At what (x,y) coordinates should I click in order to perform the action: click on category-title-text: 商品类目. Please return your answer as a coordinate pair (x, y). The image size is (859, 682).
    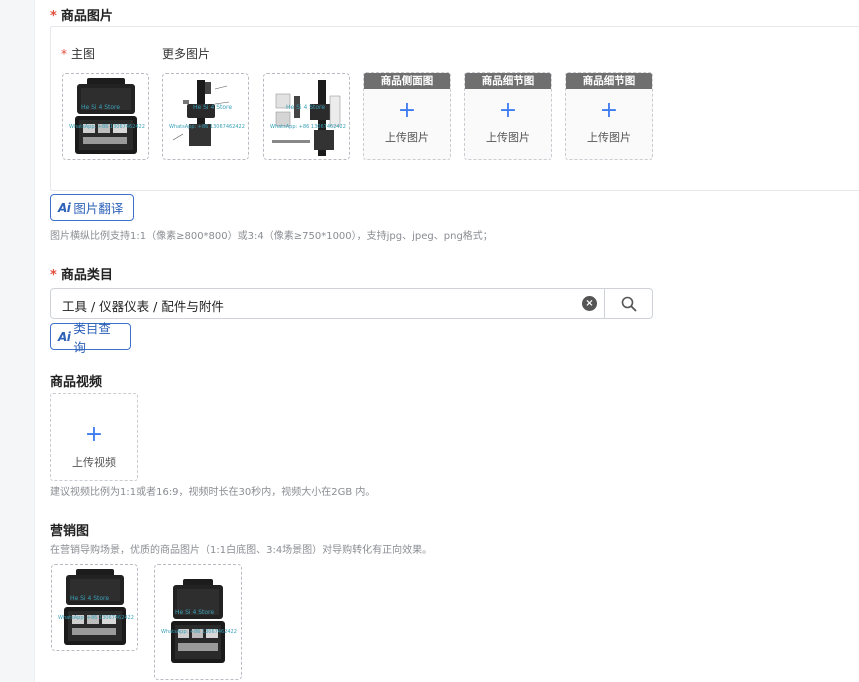
    Looking at the image, I should click on (86, 275).